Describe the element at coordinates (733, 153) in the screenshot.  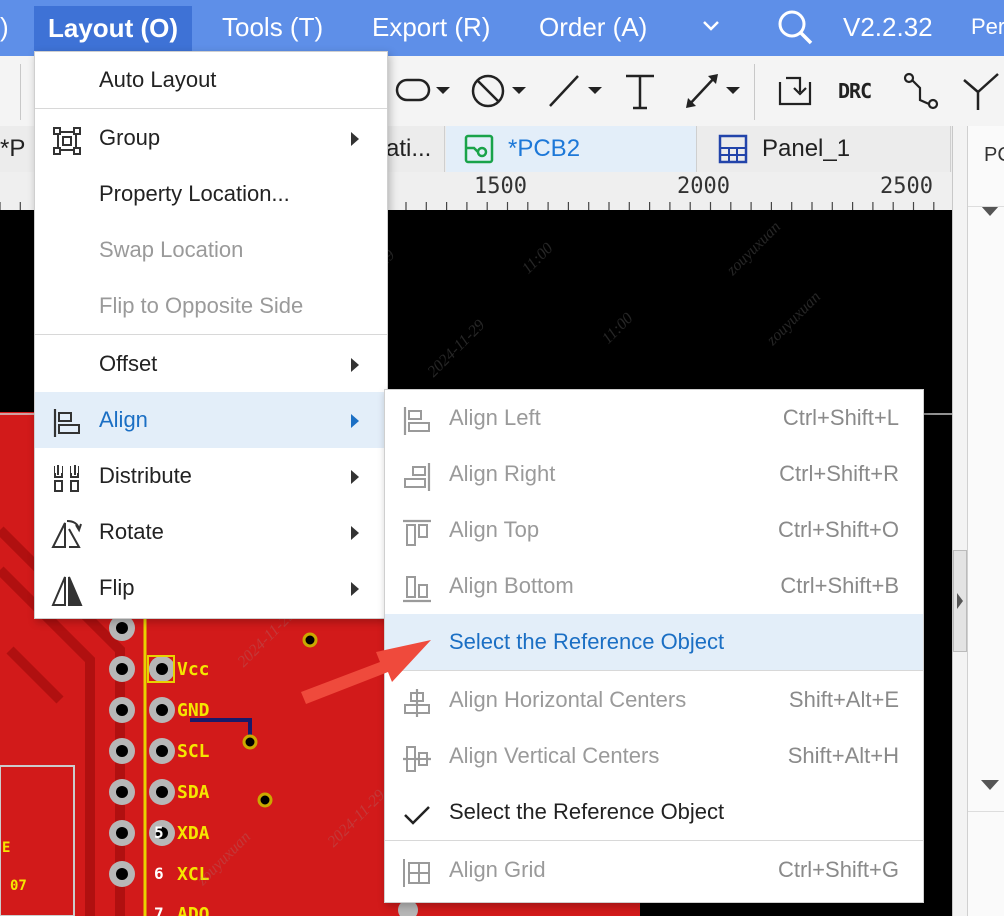
I see `panel-file-icon` at that location.